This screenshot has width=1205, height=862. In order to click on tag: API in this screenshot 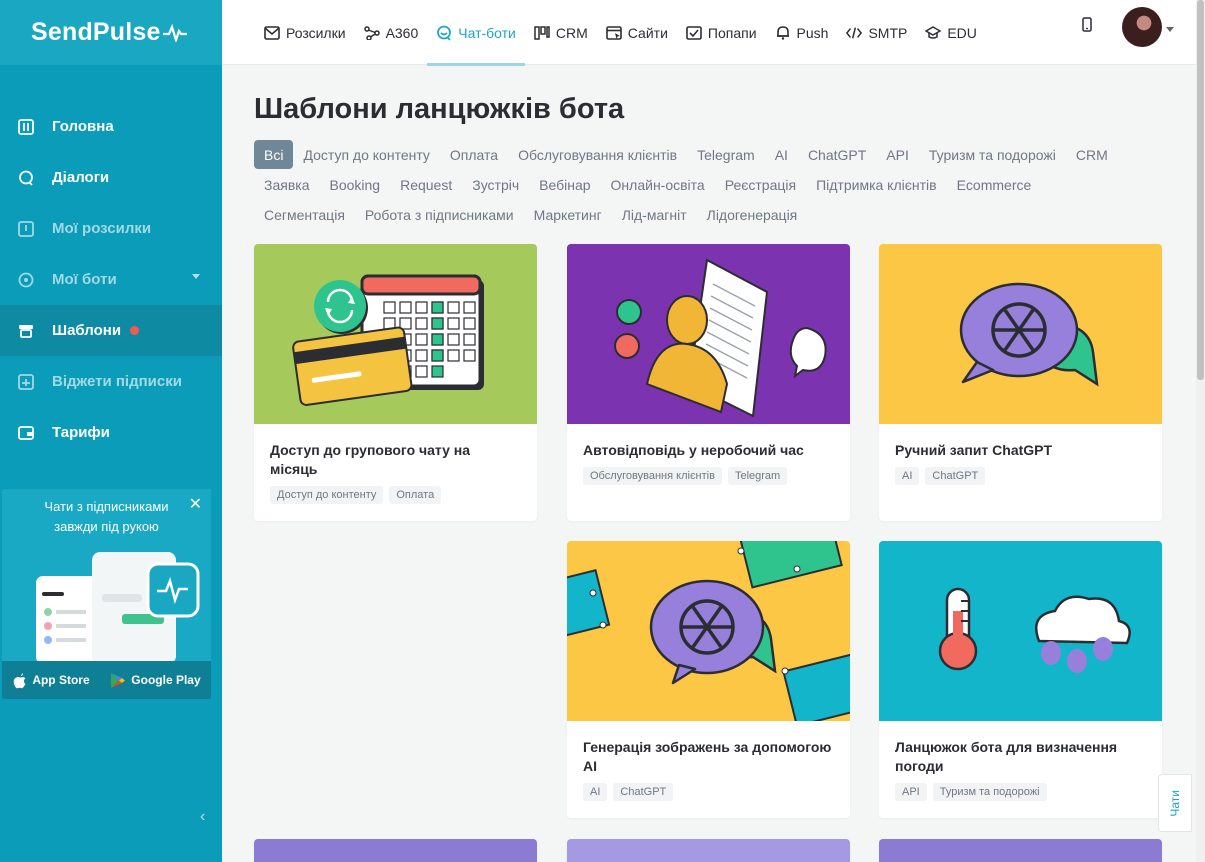, I will do `click(911, 792)`.